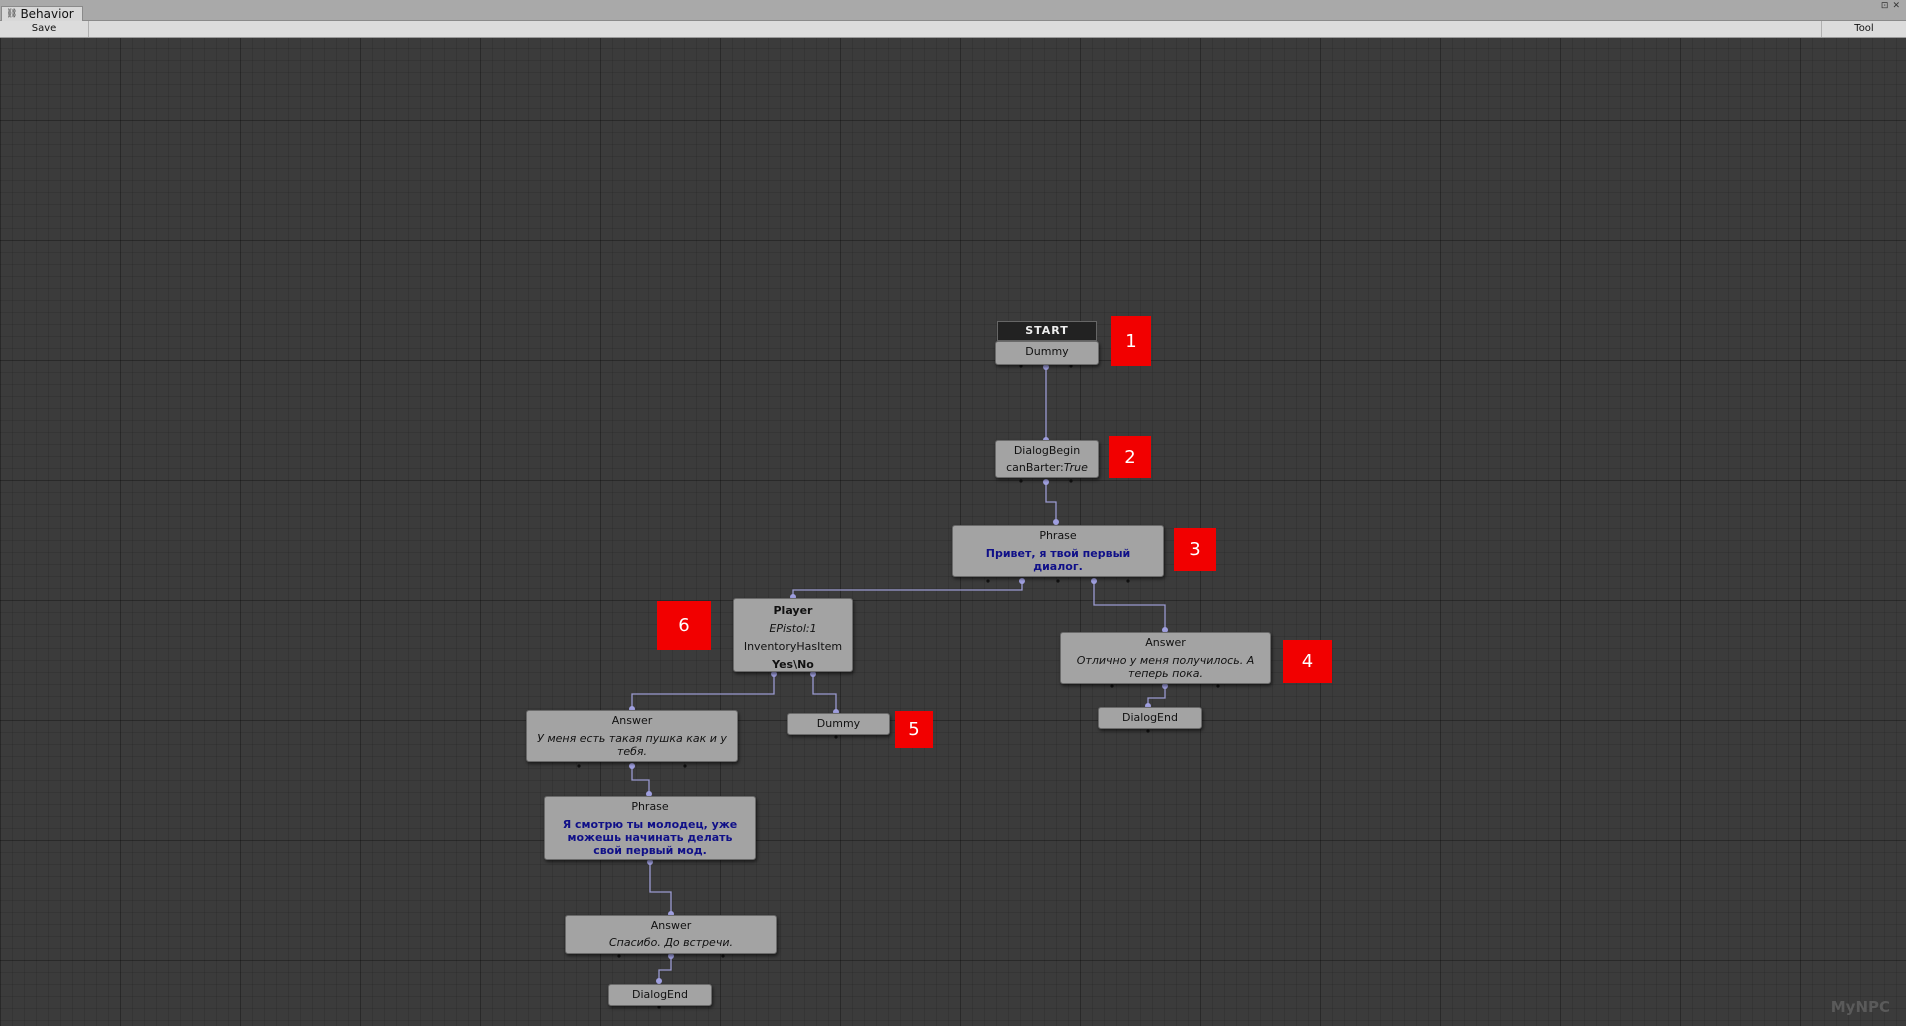 Image resolution: width=1906 pixels, height=1026 pixels. What do you see at coordinates (632, 745) in the screenshot?
I see `answer-text: У меня есть такая пушка как и у тебя.` at bounding box center [632, 745].